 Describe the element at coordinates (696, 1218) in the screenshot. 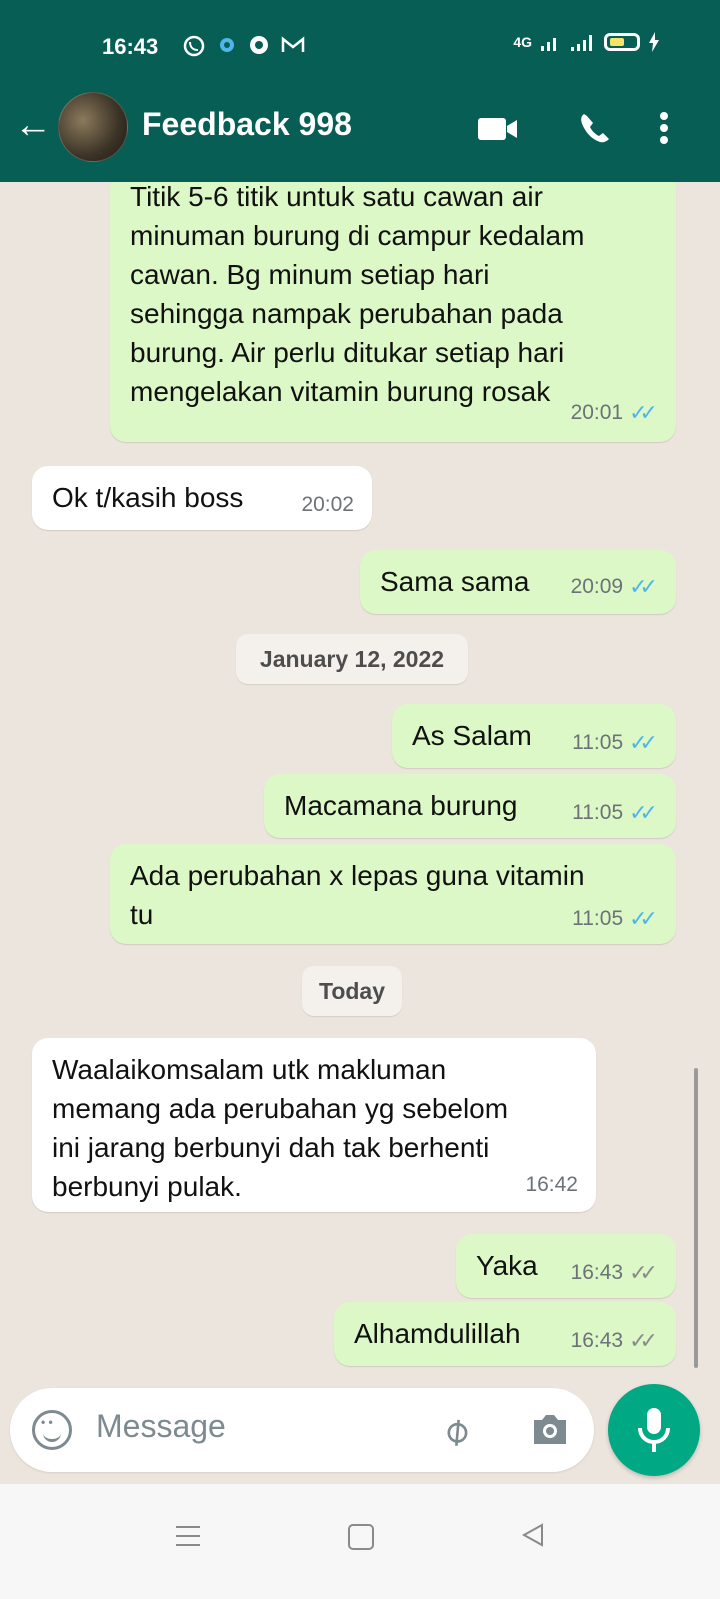

I see `scrollbar` at that location.